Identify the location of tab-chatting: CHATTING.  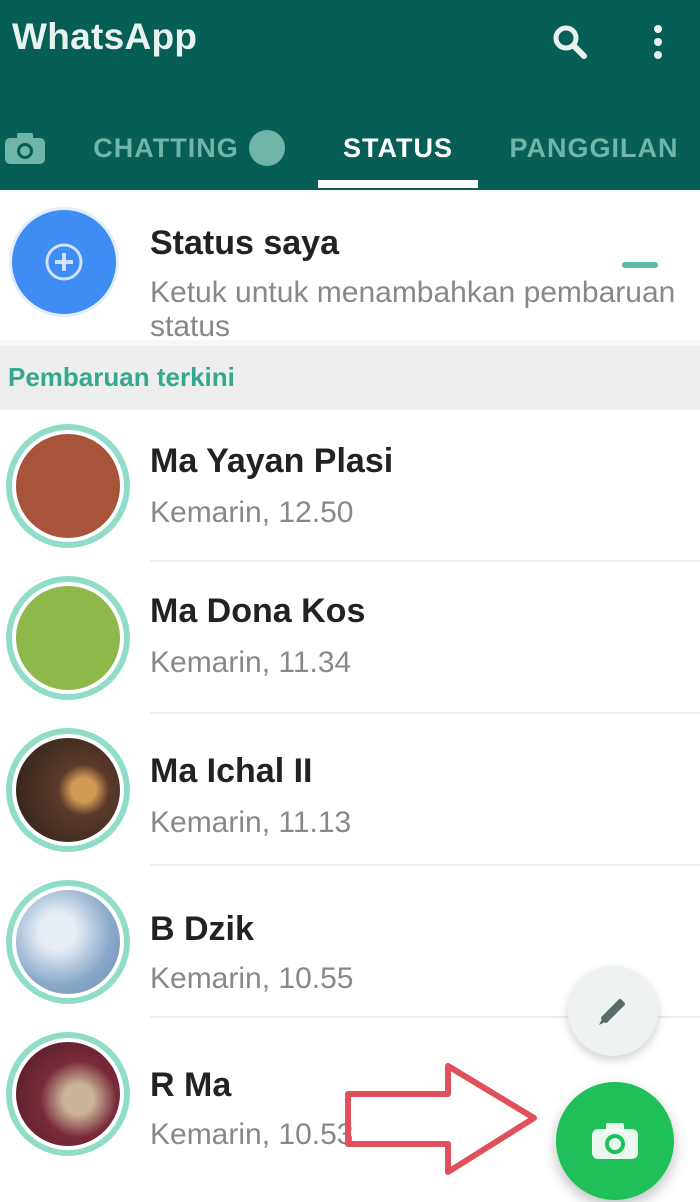
(189, 148).